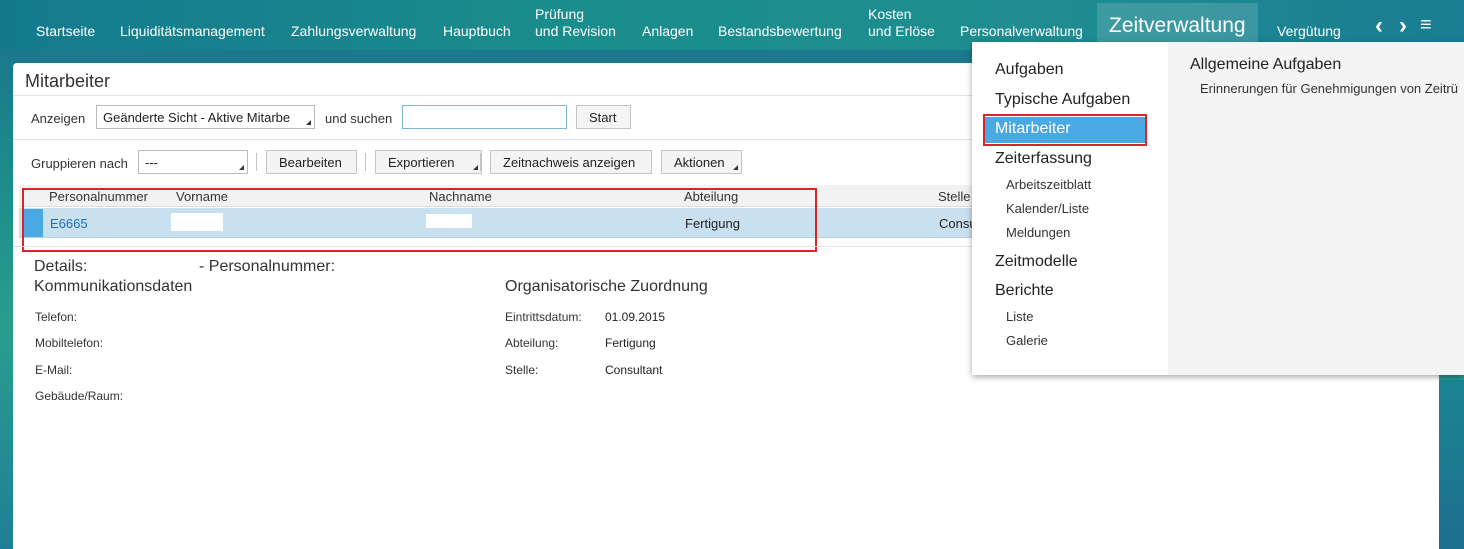 The image size is (1464, 549). I want to click on edit-button: Bearbeiten, so click(311, 162).